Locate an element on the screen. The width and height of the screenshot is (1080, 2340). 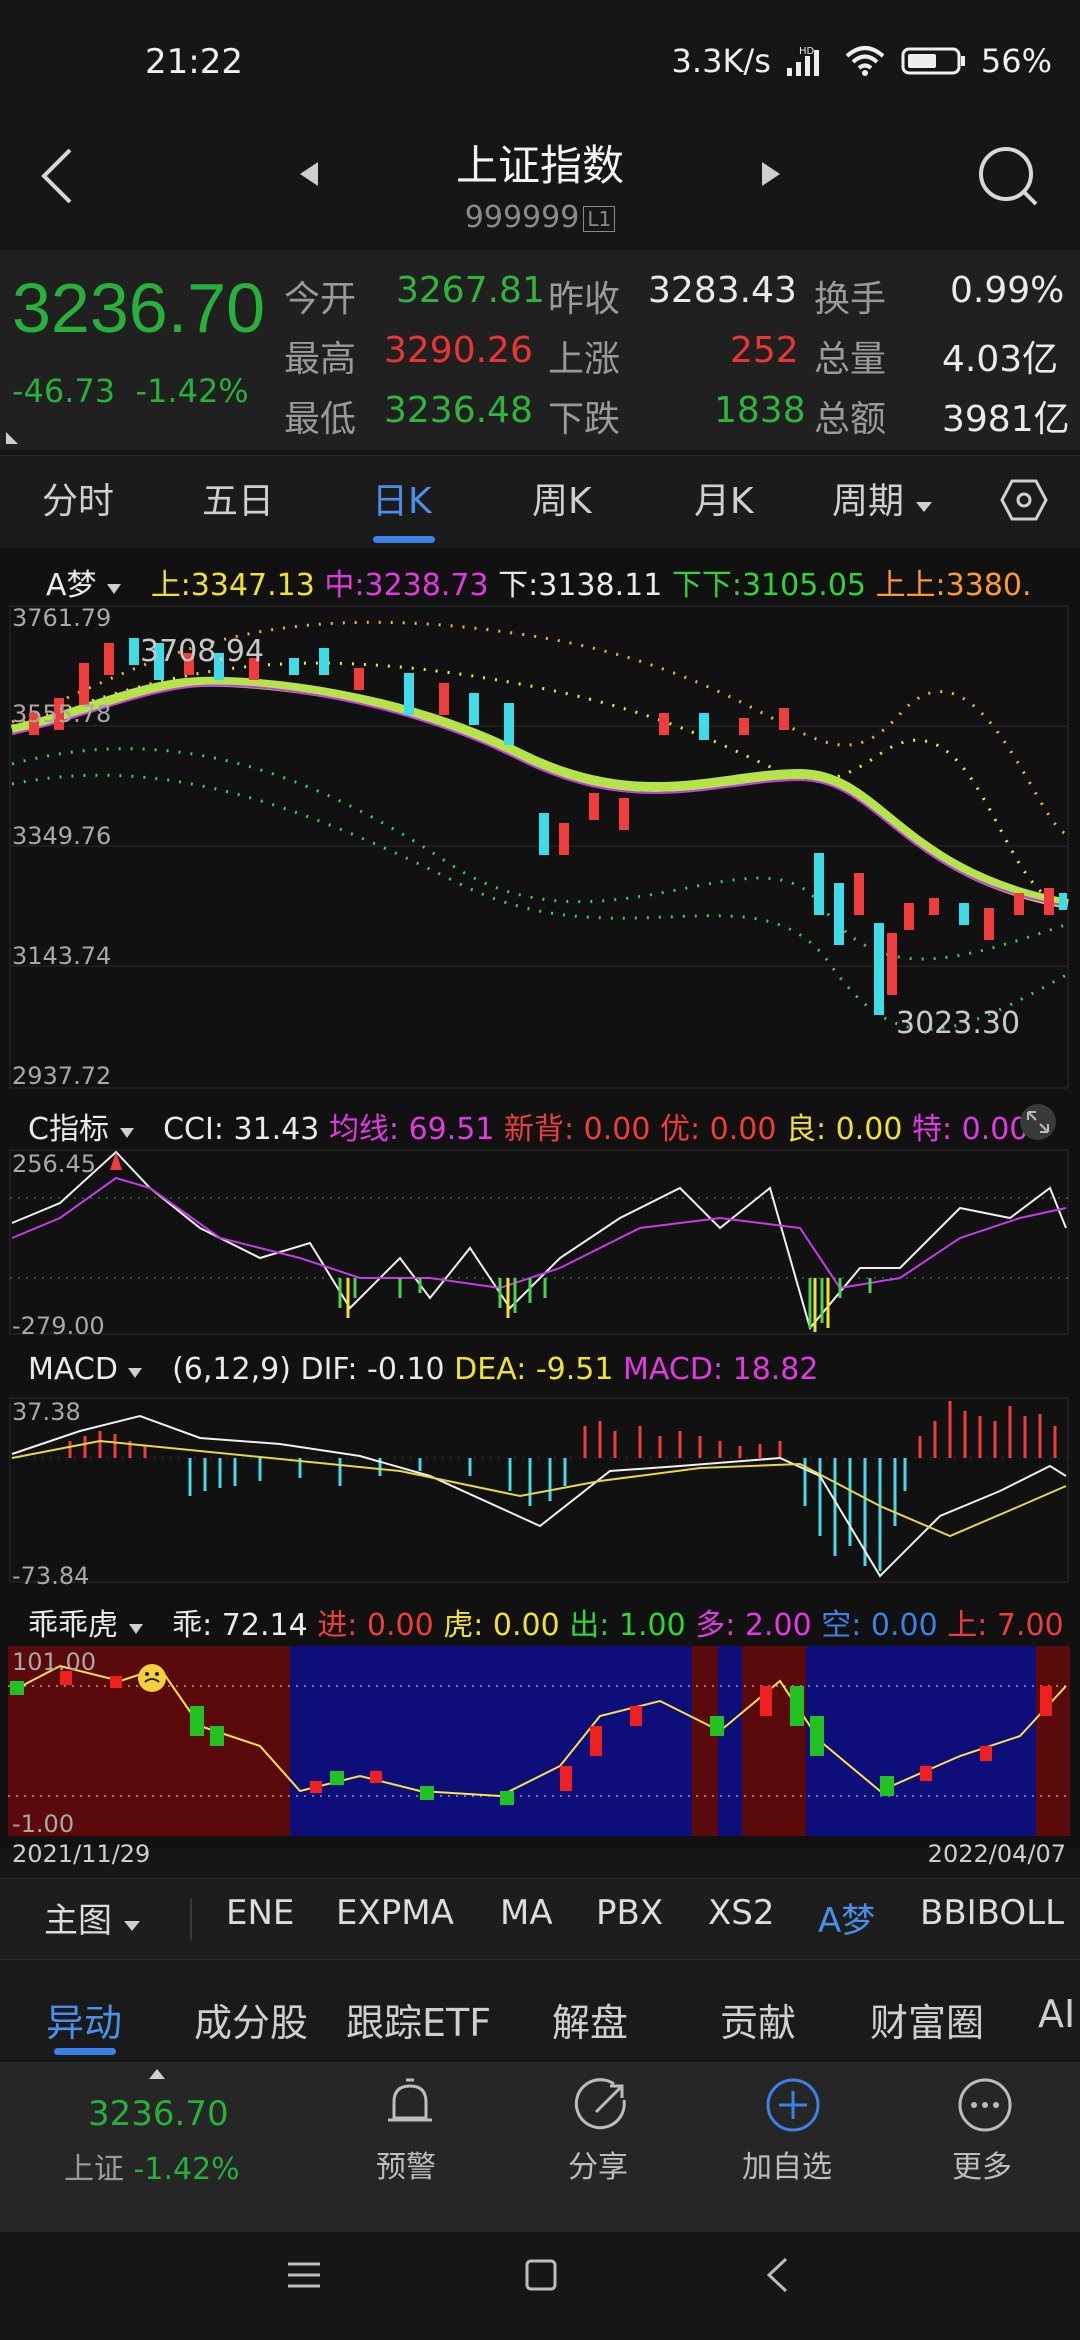
divider is located at coordinates (191, 1919).